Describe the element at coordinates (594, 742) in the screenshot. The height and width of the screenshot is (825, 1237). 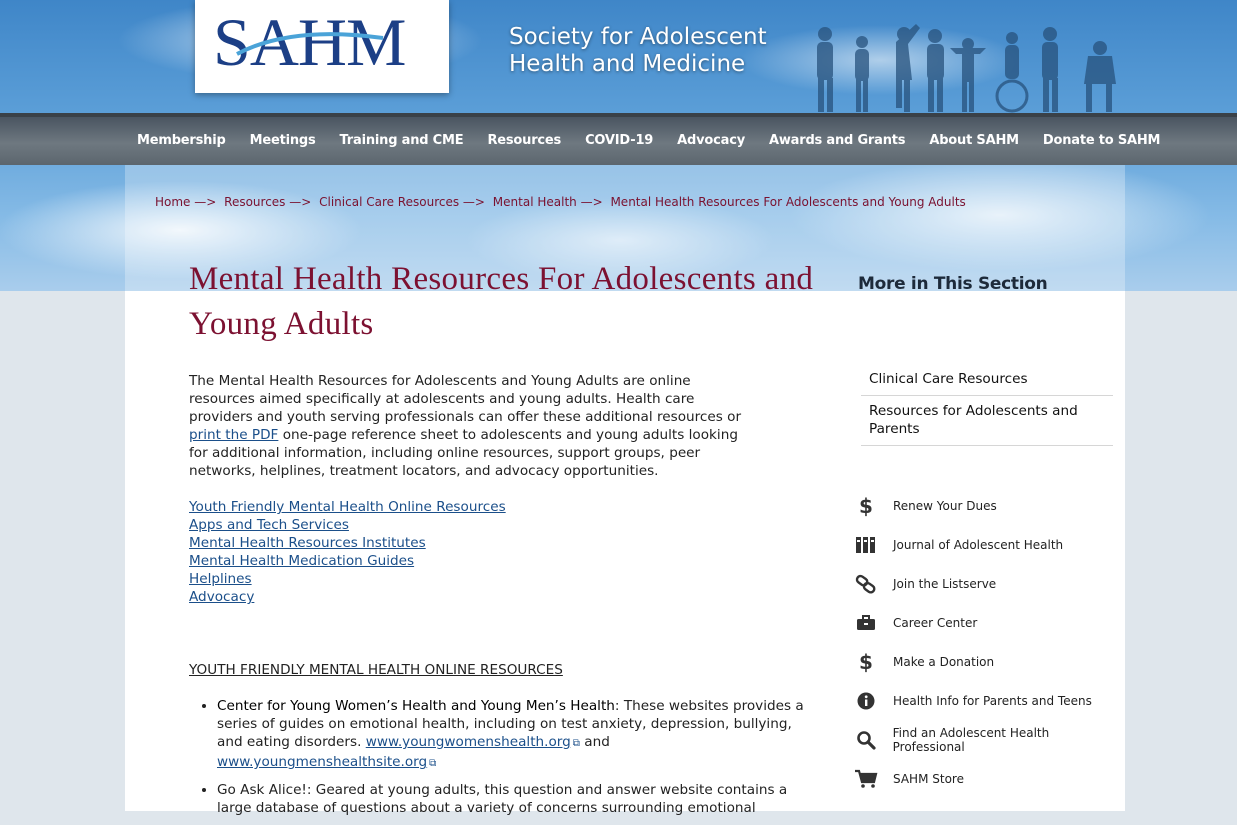
I see `resource-and-text: and` at that location.